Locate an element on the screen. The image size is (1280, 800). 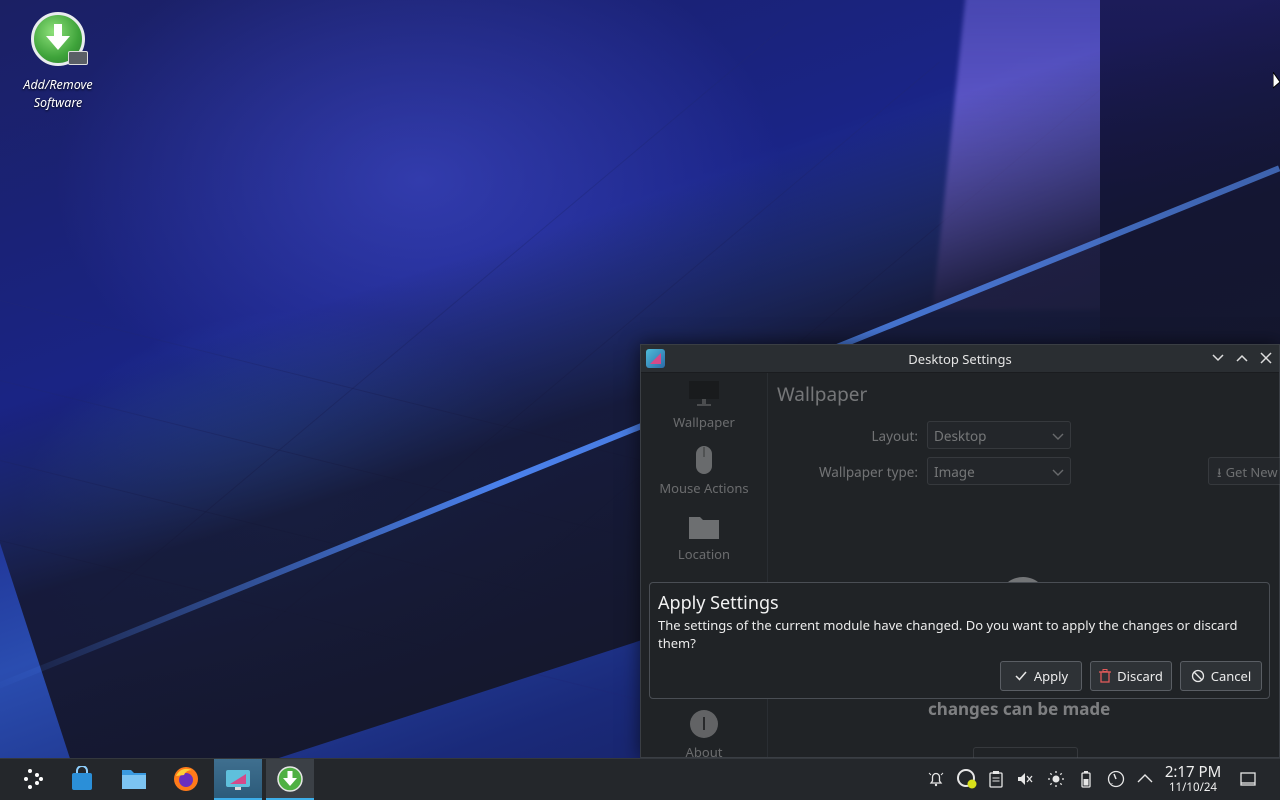
wallpaper-type-select: Image is located at coordinates (999, 471).